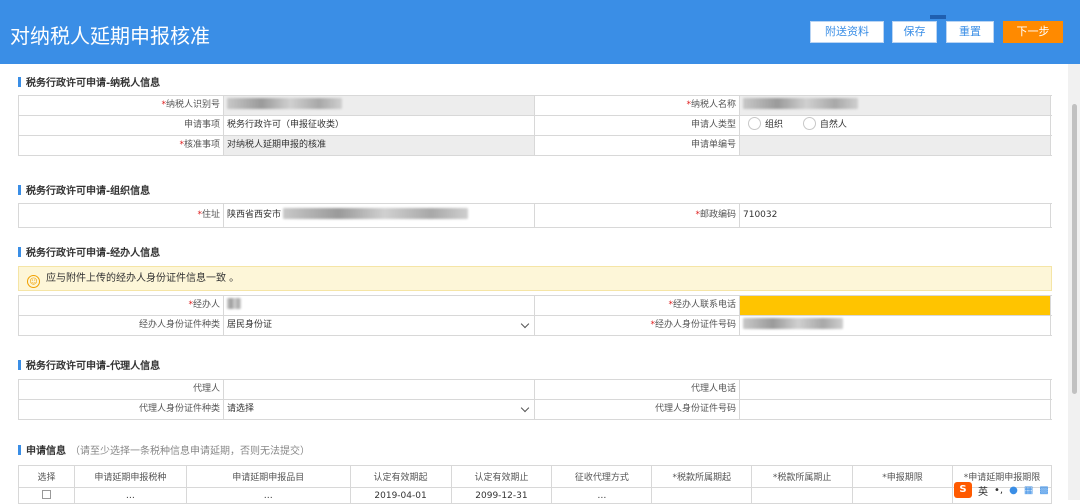  Describe the element at coordinates (833, 125) in the screenshot. I see `radio-person-label: 自然人` at that location.